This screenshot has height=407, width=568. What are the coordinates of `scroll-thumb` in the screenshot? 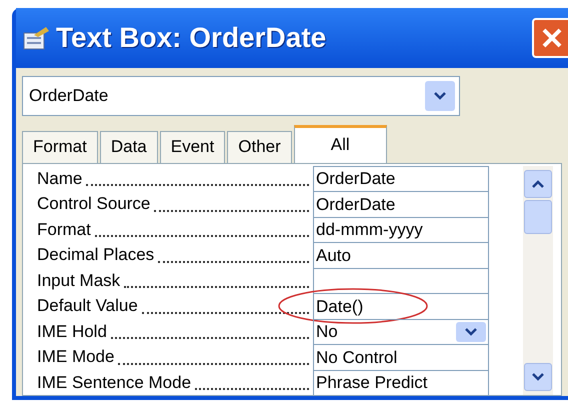 It's located at (538, 217).